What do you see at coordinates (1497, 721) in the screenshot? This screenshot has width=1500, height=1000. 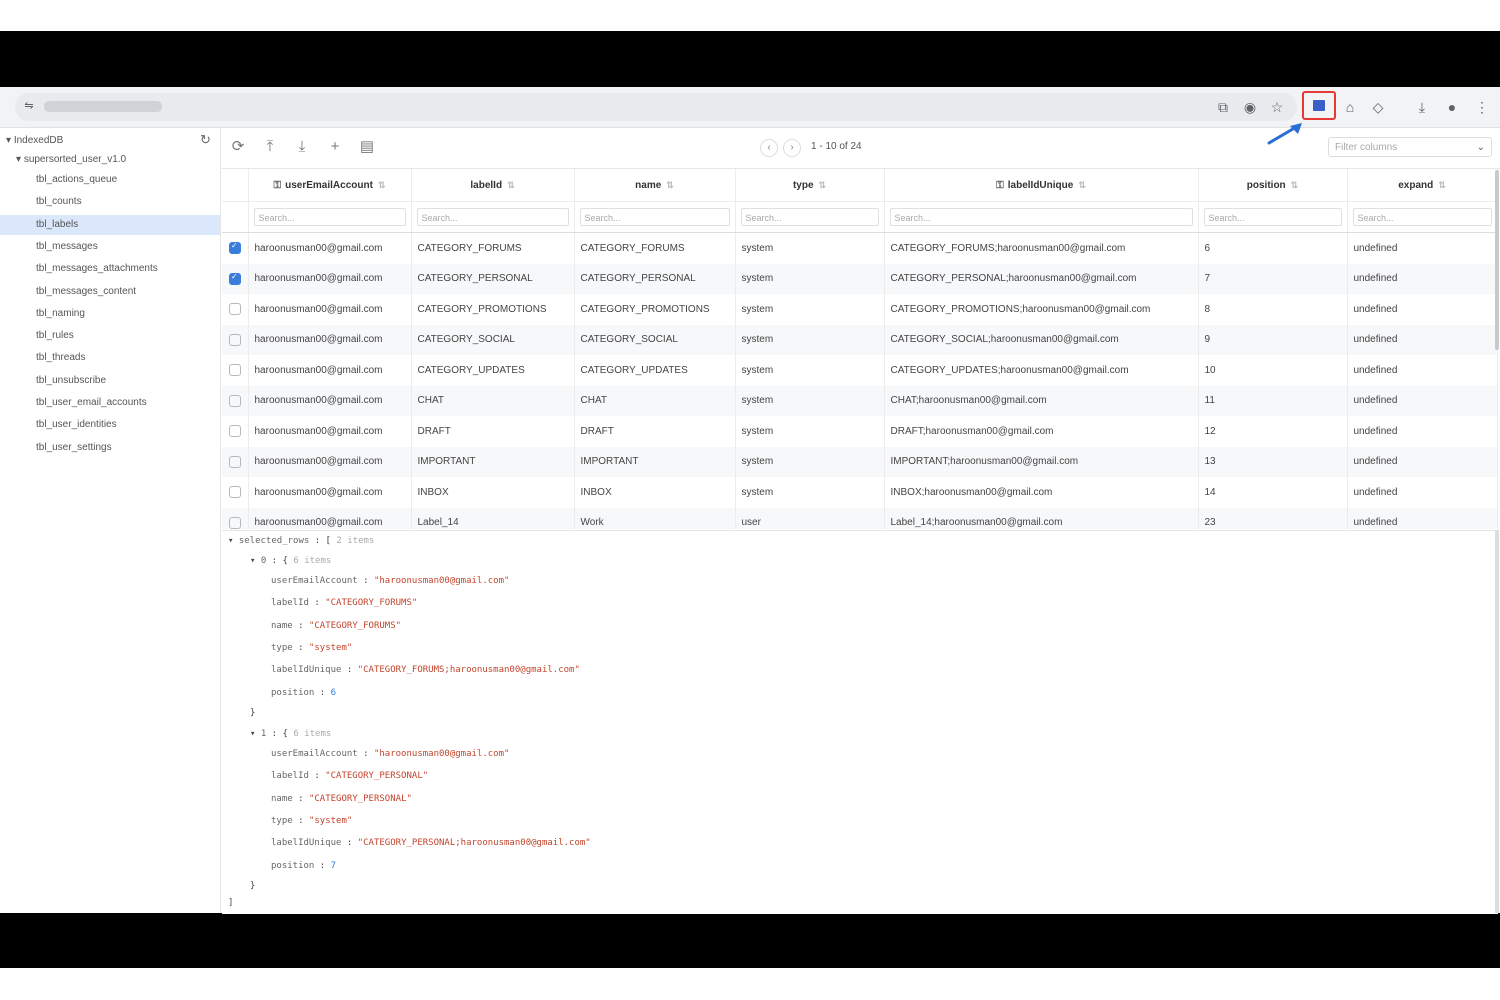 I see `json-scrollbar` at bounding box center [1497, 721].